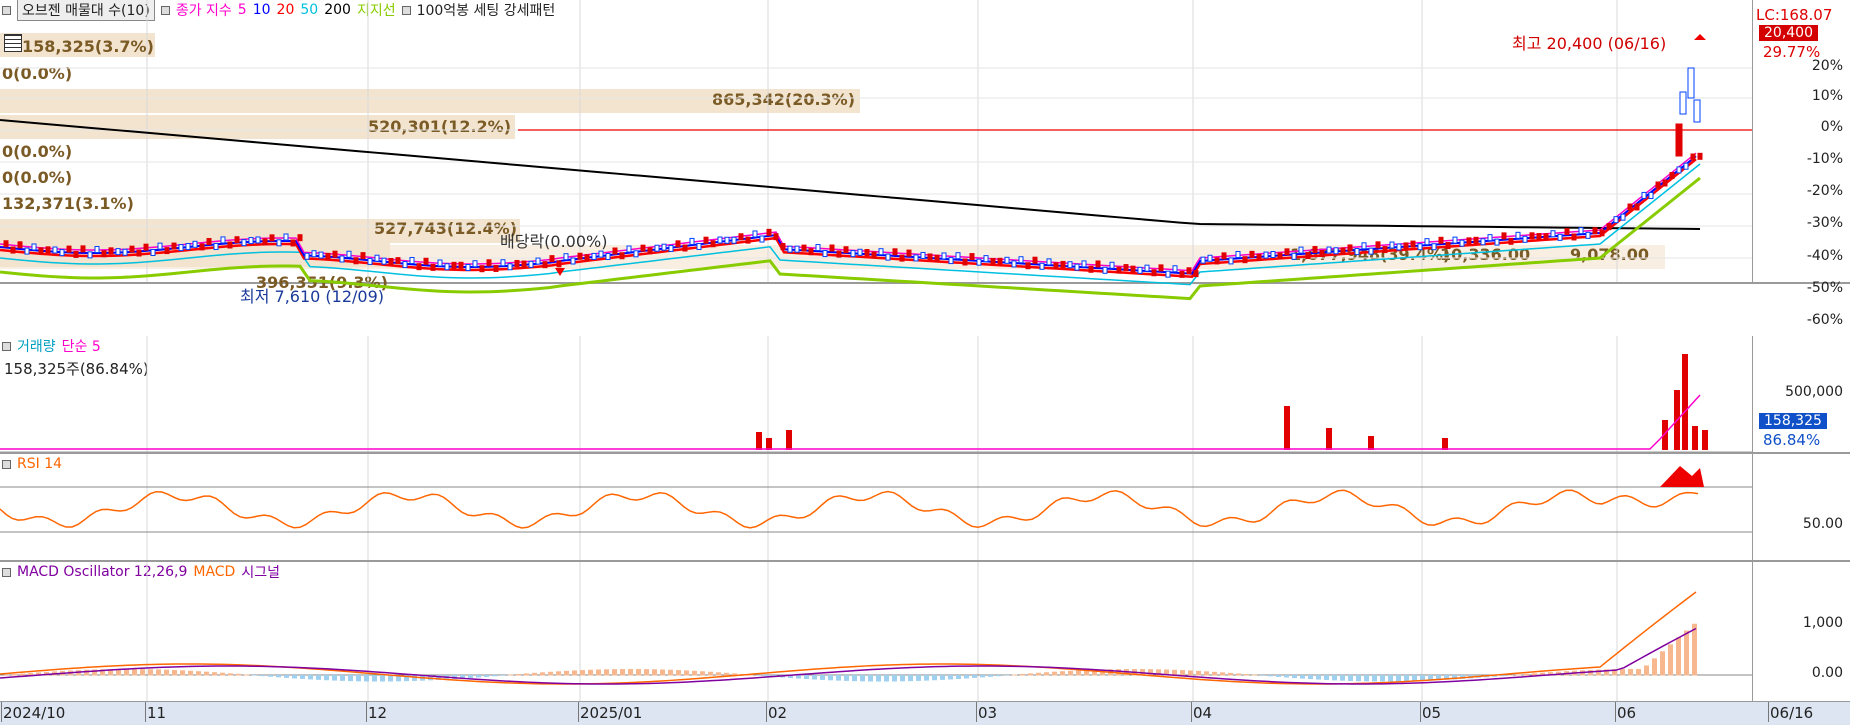  I want to click on date-label-04: 04, so click(1201, 712).